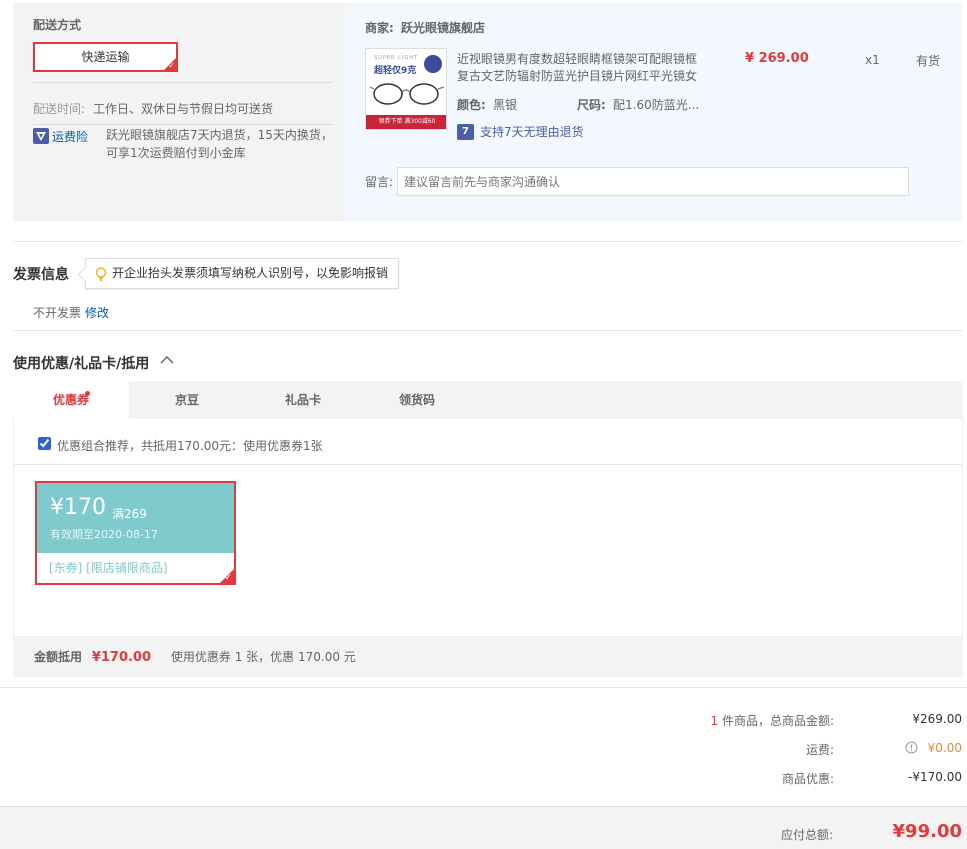  I want to click on info-icon, so click(911, 747).